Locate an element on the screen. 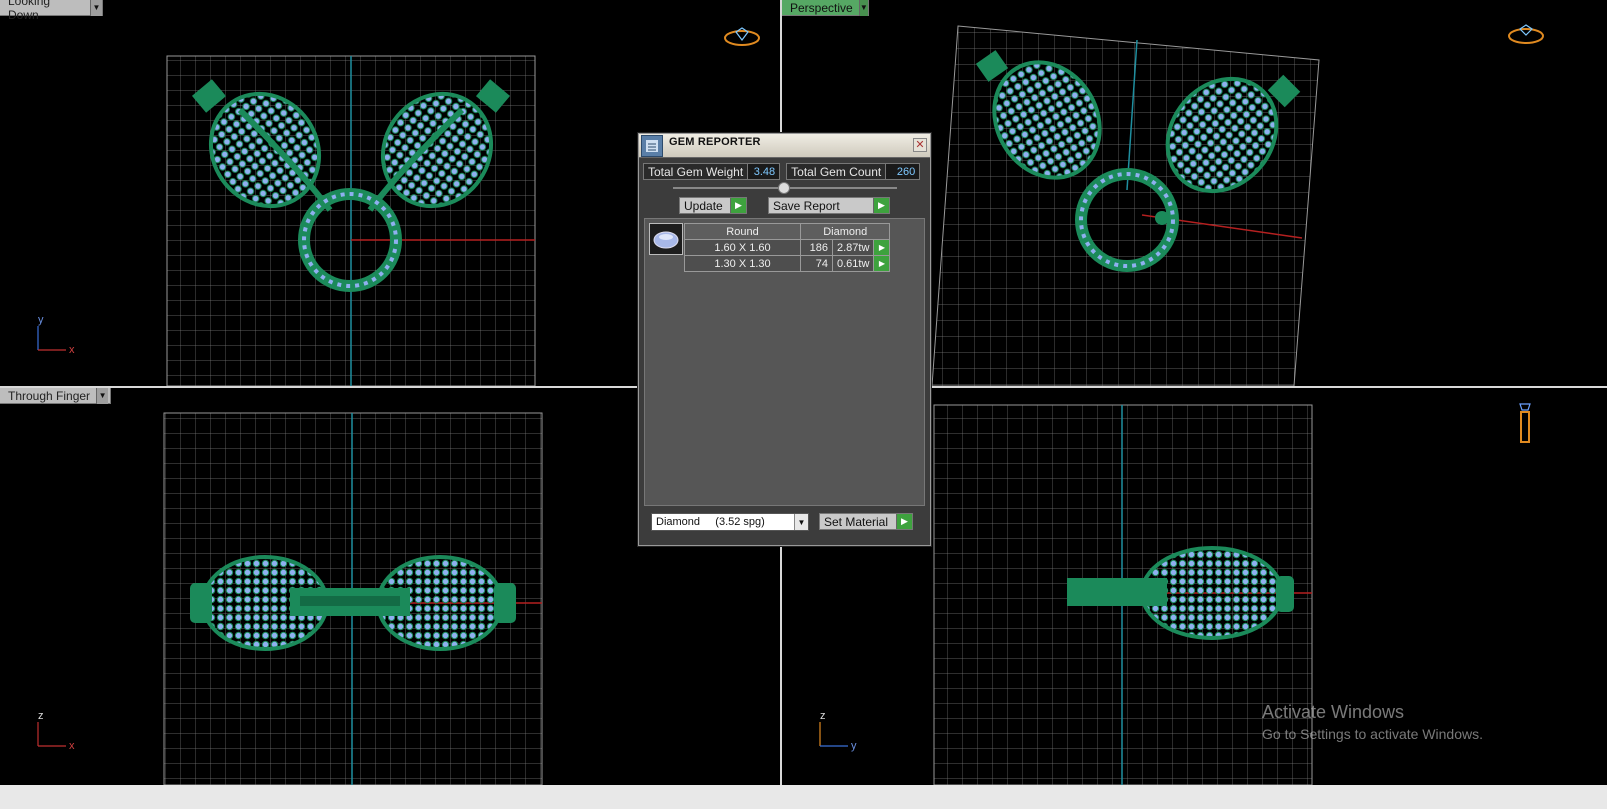 The width and height of the screenshot is (1607, 809). set-material-button: Set Material ▶ is located at coordinates (866, 521).